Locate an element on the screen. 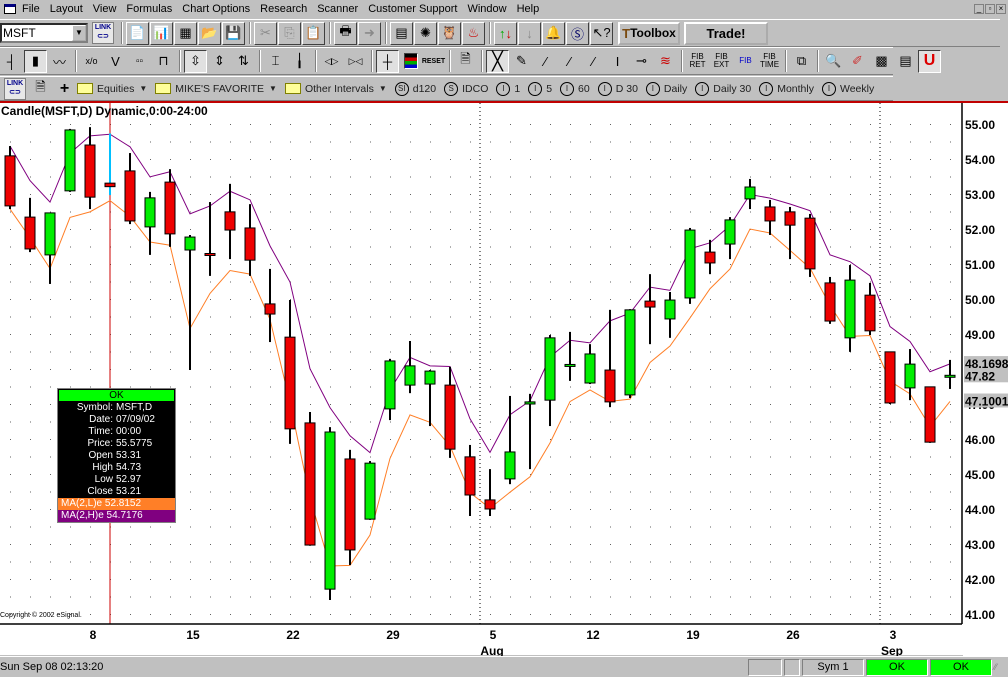 This screenshot has height=677, width=1008. parallel-channel-icon: ≋ is located at coordinates (665, 61).